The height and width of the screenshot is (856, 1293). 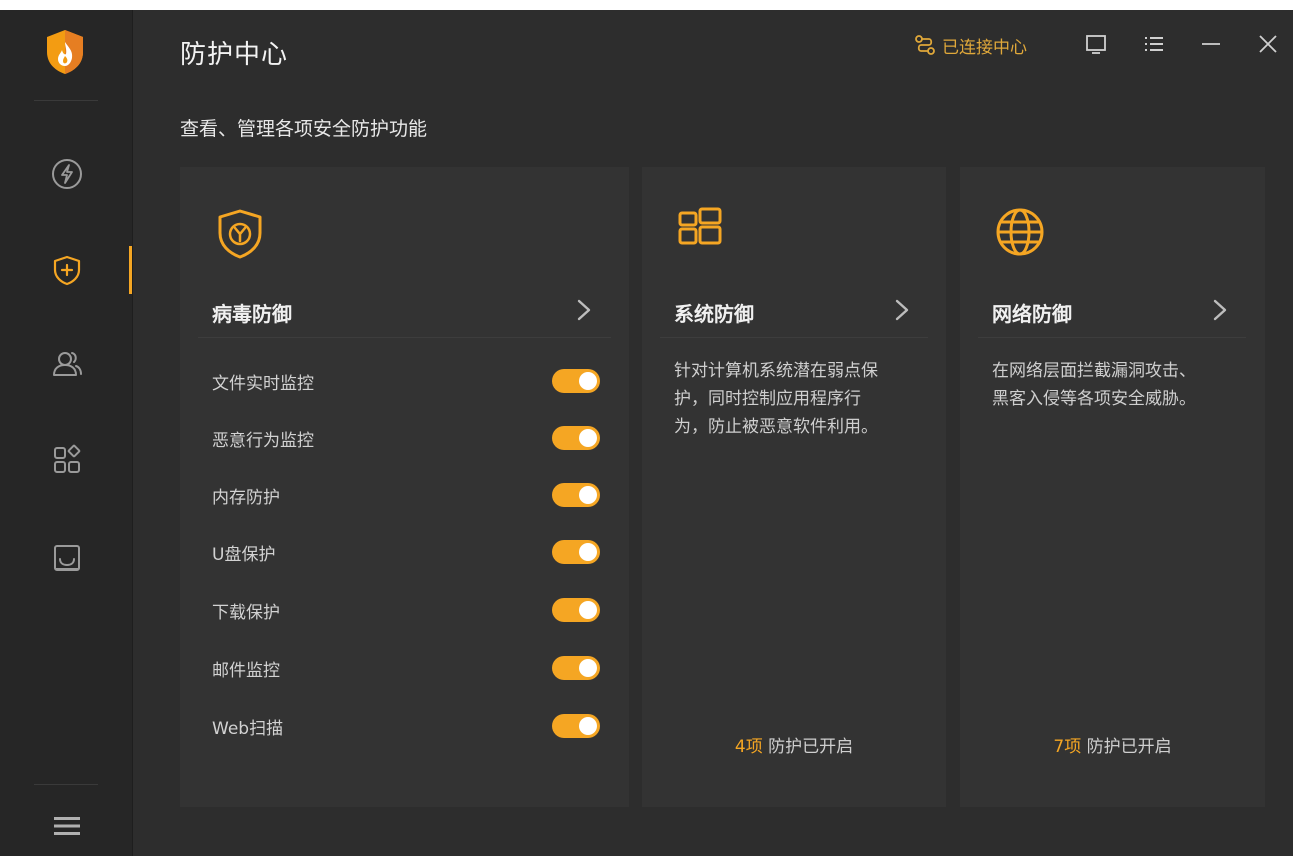 I want to click on toggle-row: 内存防护, so click(x=406, y=495).